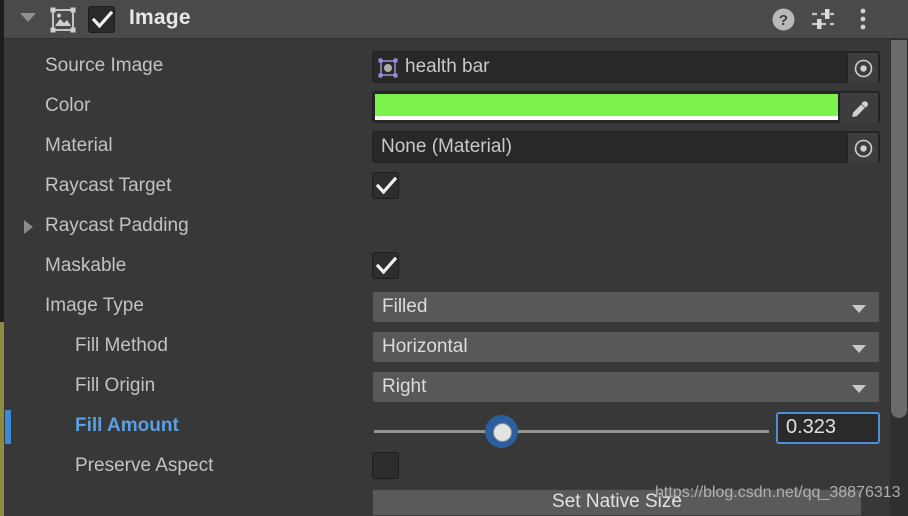  Describe the element at coordinates (463, 227) in the screenshot. I see `row-raycast-padding: Raycast Padding` at that location.